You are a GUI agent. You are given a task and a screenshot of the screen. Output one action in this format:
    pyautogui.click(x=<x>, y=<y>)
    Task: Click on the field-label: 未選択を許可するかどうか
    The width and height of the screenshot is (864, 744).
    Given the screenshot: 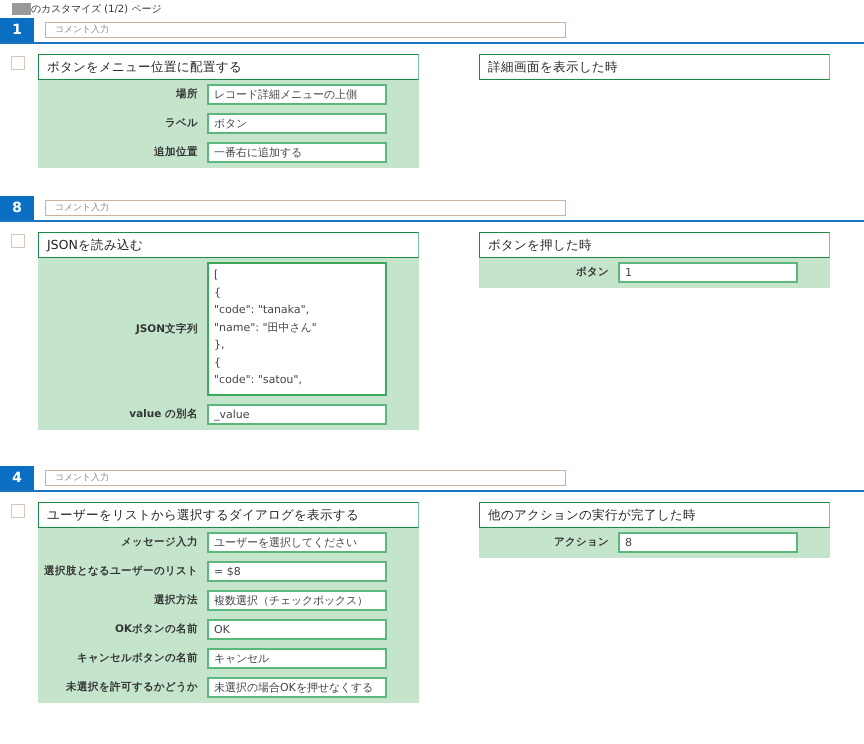 What is the action you would take?
    pyautogui.click(x=132, y=687)
    